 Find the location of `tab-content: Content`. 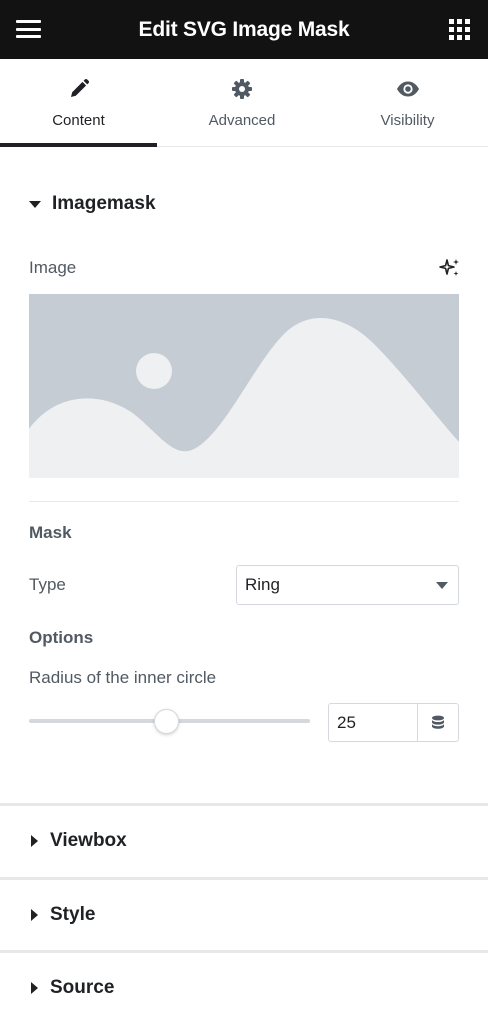

tab-content: Content is located at coordinates (78, 103).